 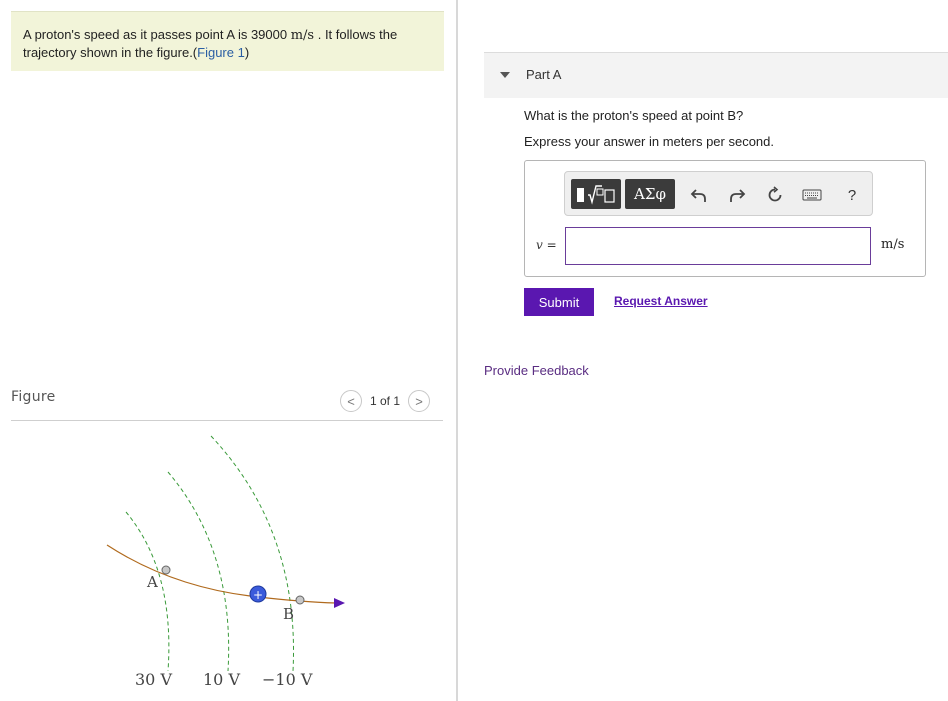 I want to click on question-text: What is the proton's speed at point B?, so click(x=634, y=115).